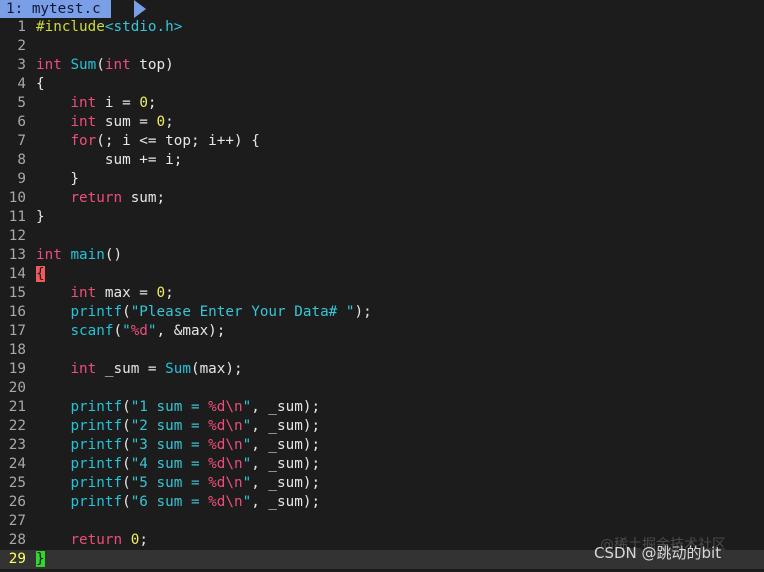  What do you see at coordinates (382, 65) in the screenshot?
I see `code-line: 3 int Sum(int top)` at bounding box center [382, 65].